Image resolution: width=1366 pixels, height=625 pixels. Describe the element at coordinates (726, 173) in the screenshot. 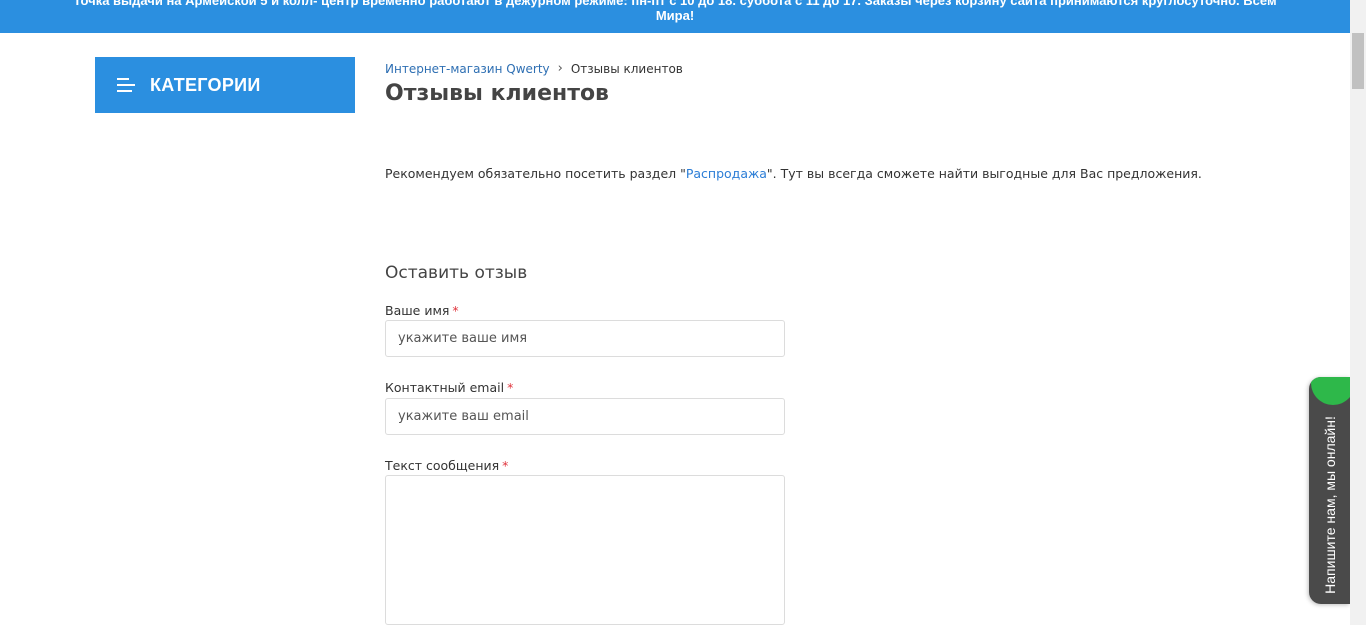

I see `sale-link: Распродажа` at that location.